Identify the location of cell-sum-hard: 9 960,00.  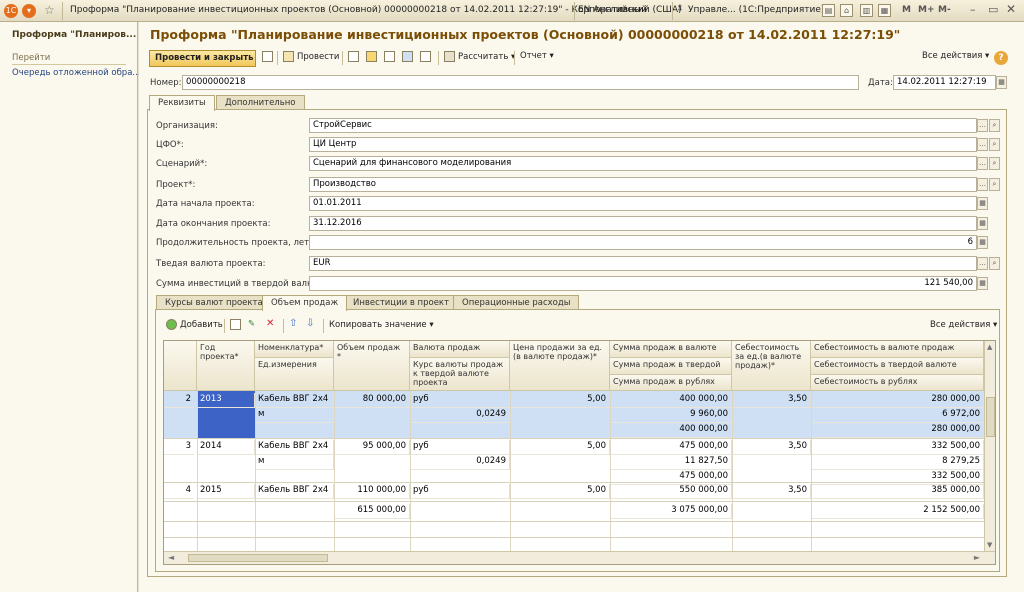
(671, 415).